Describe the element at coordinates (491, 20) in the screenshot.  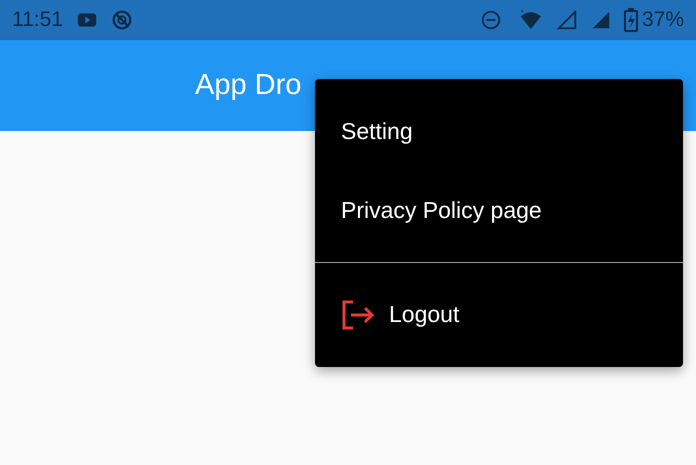
I see `do-not-disturb-icon` at that location.